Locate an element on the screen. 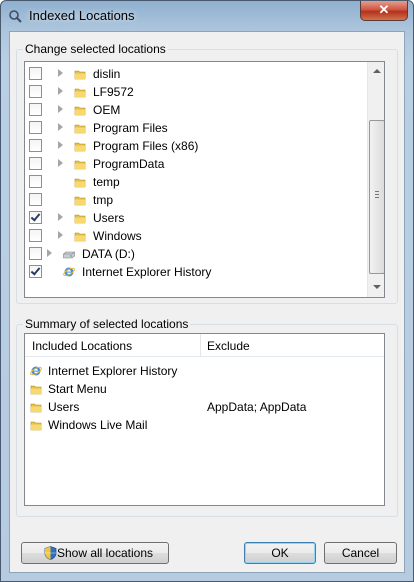 The width and height of the screenshot is (414, 582). tree-item-label: Users is located at coordinates (109, 218).